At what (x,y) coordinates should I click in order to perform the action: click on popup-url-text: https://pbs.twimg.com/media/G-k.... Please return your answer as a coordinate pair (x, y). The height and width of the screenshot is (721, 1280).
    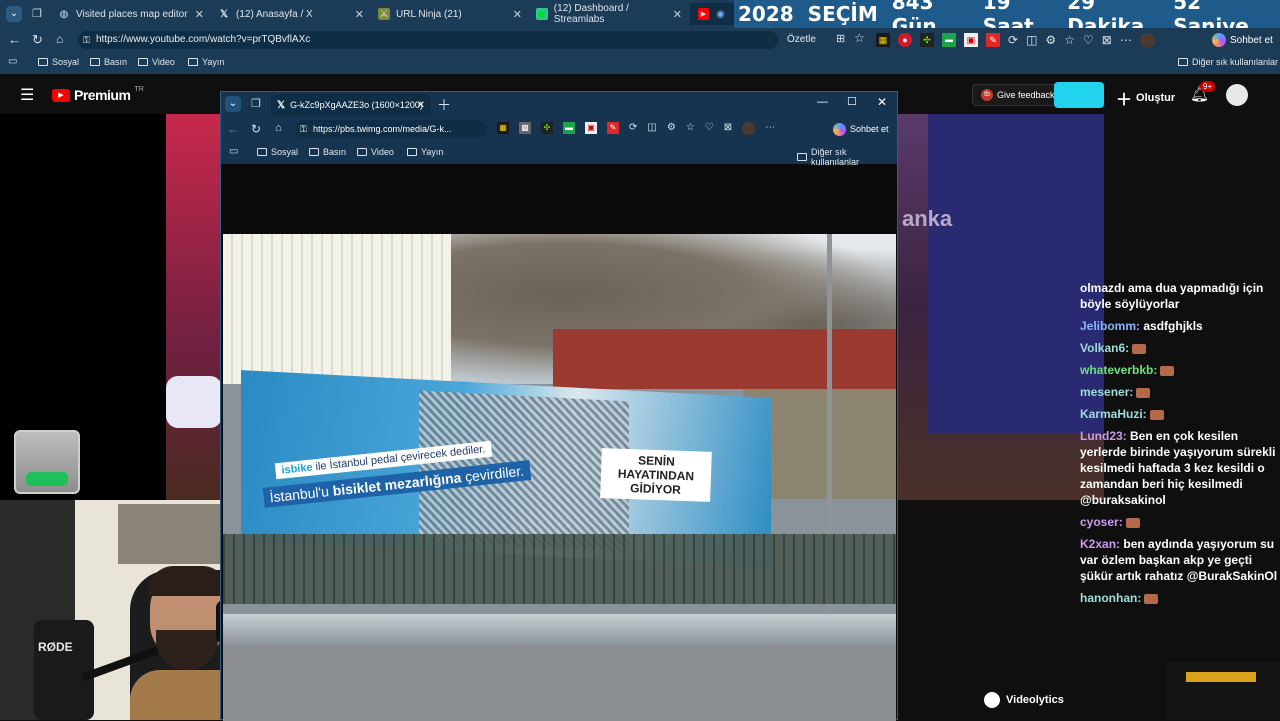
    Looking at the image, I should click on (382, 129).